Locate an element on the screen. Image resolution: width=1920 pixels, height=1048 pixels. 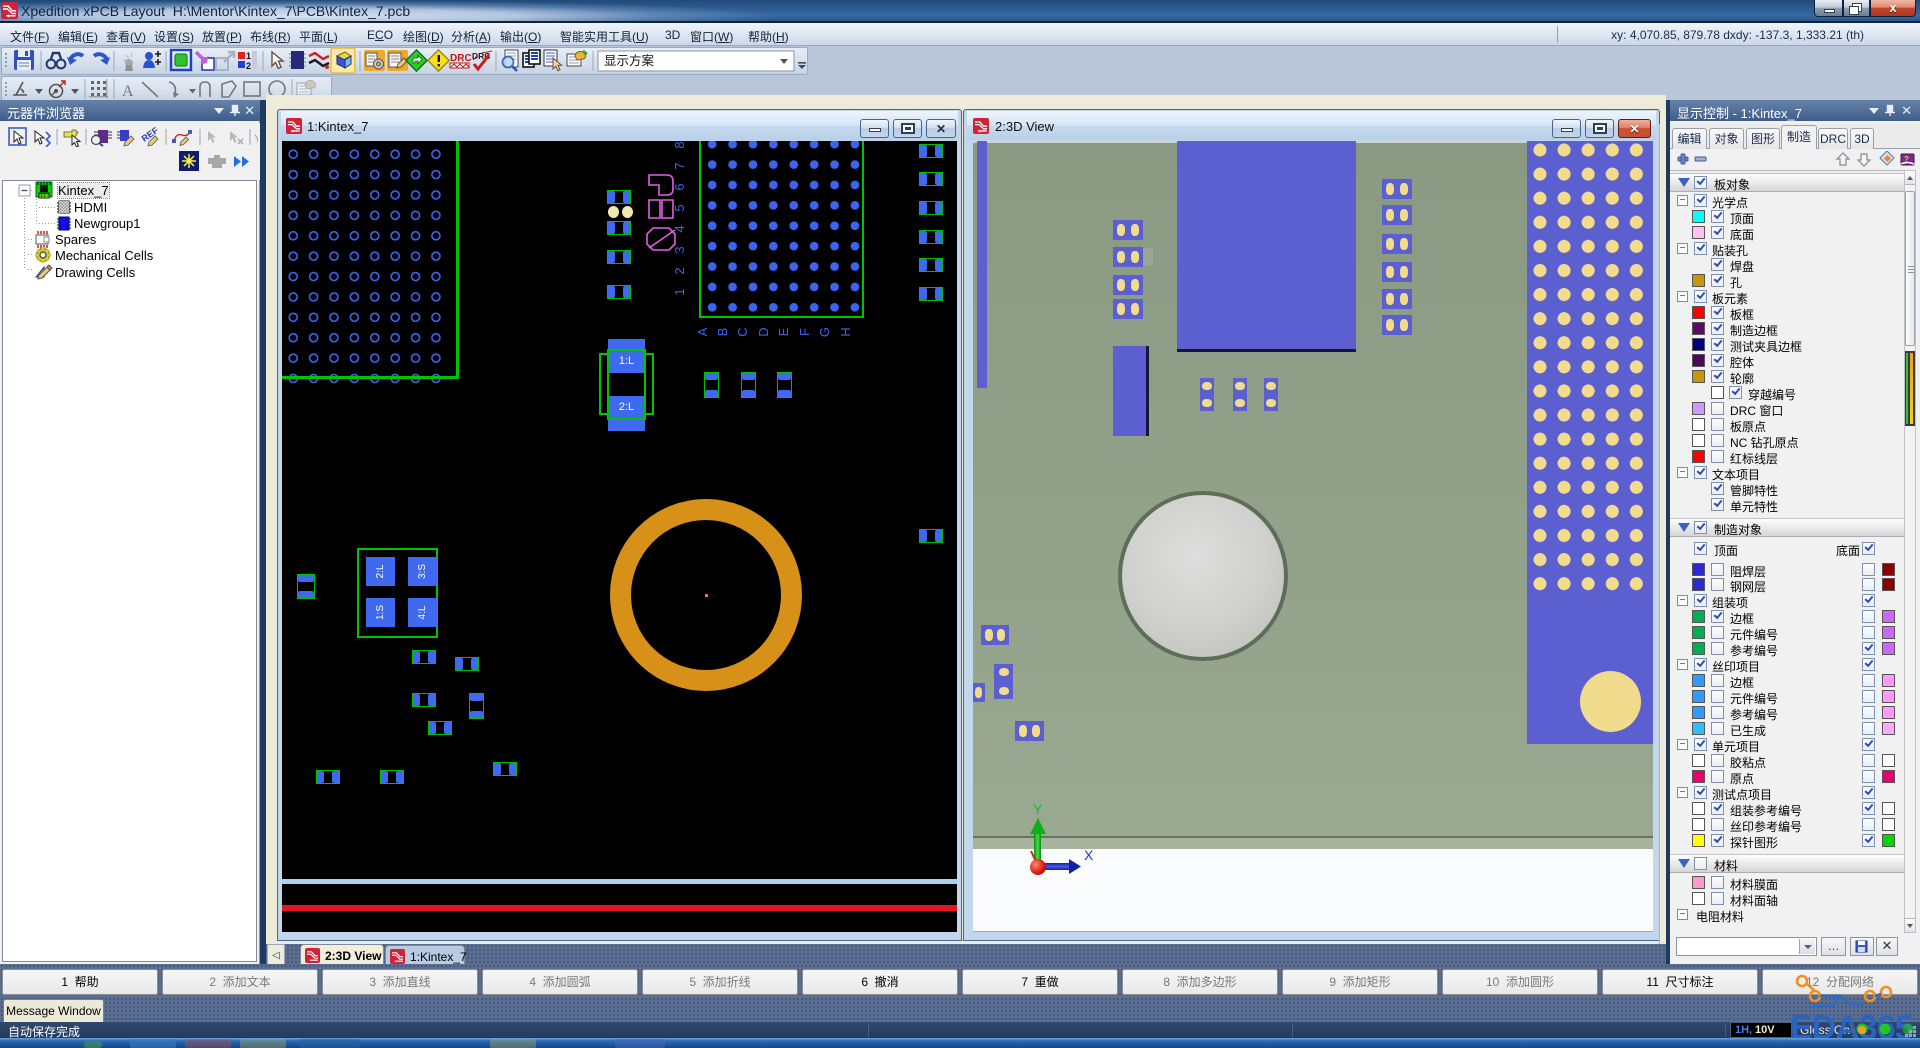
svg-text: DRC is located at coordinates (461, 58).